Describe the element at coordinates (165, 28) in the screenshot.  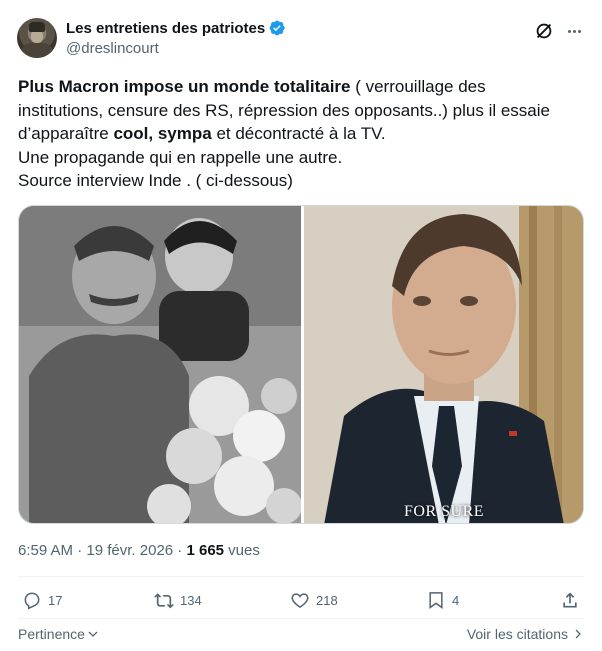
I see `display-name: Les entretiens des patriotes` at that location.